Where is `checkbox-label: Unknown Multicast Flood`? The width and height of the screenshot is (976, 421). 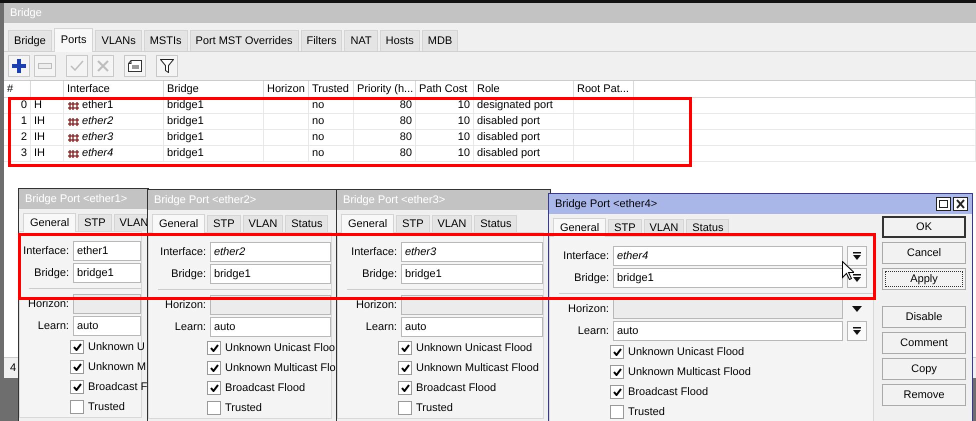 checkbox-label: Unknown Multicast Flood is located at coordinates (477, 368).